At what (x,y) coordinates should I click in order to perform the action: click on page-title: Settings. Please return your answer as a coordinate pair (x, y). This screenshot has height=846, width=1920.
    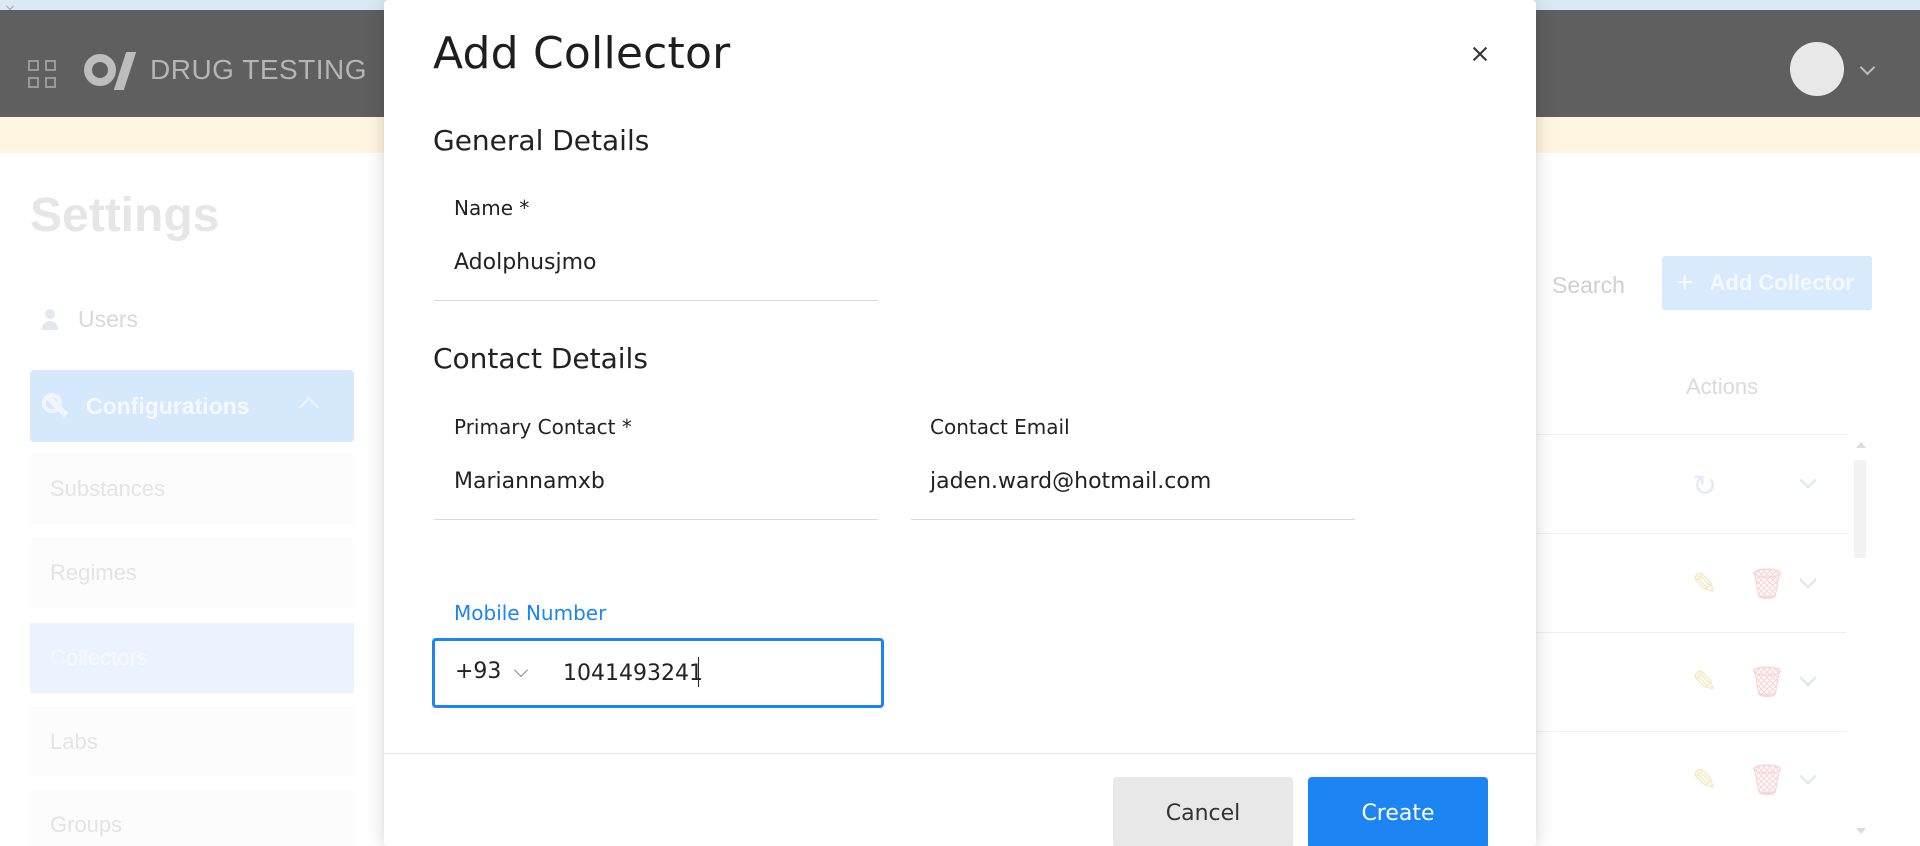
    Looking at the image, I should click on (125, 215).